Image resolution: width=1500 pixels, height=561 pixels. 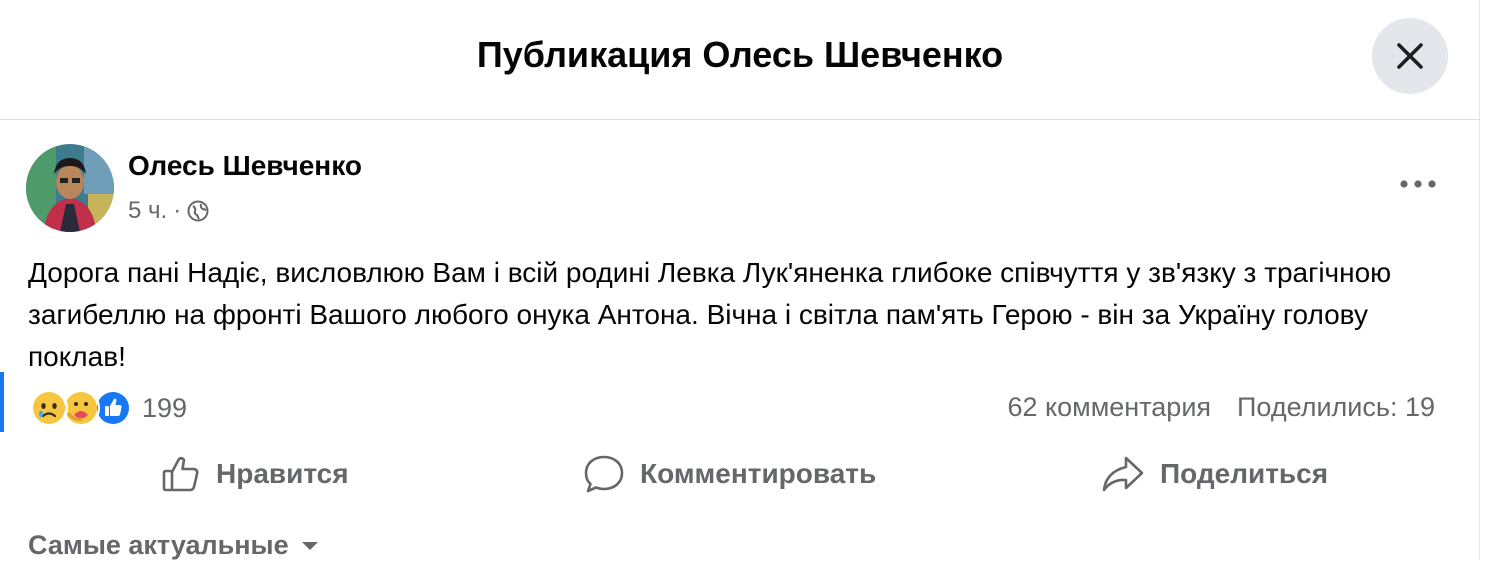 What do you see at coordinates (2, 402) in the screenshot?
I see `focus-indicator` at bounding box center [2, 402].